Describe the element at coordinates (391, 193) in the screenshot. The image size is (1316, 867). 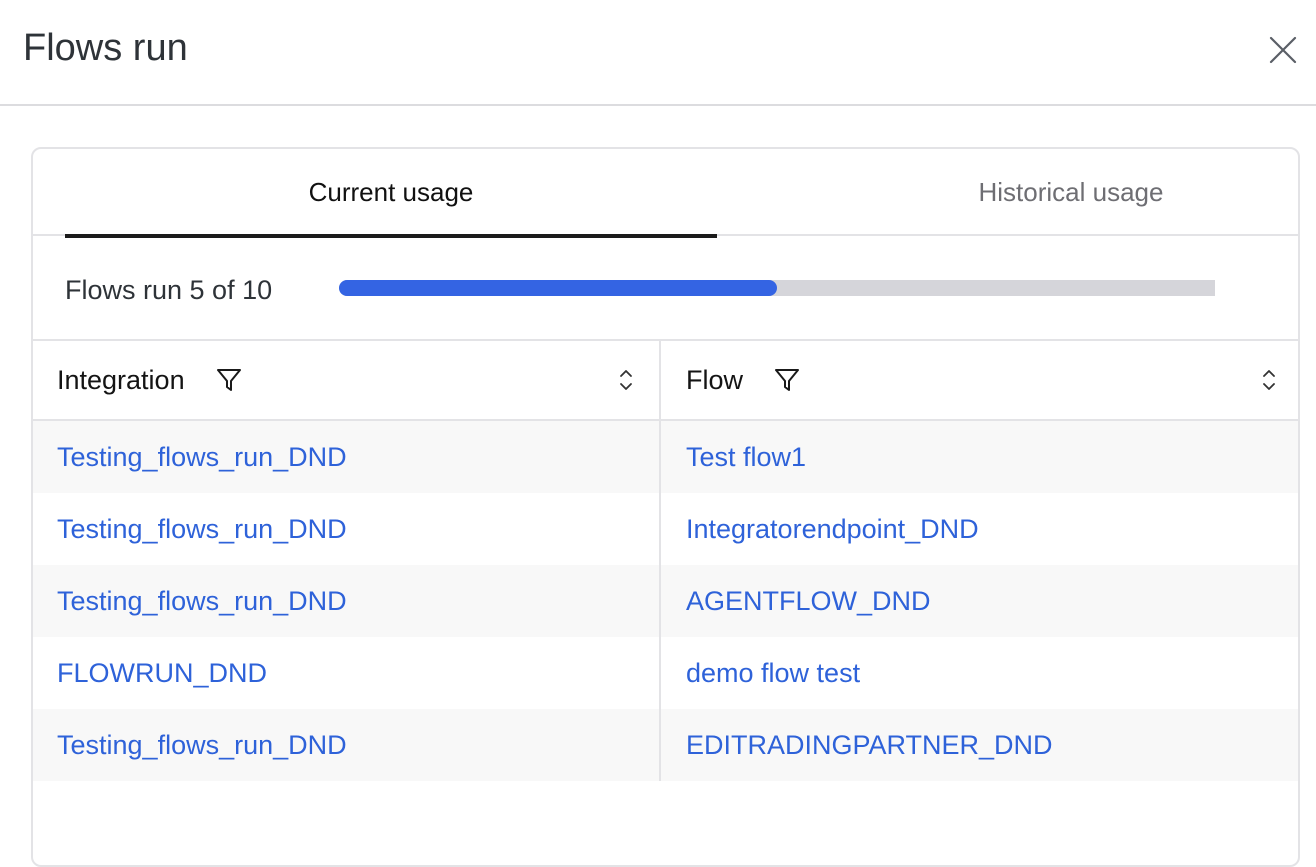
I see `tab-current-usage: Current usage` at that location.